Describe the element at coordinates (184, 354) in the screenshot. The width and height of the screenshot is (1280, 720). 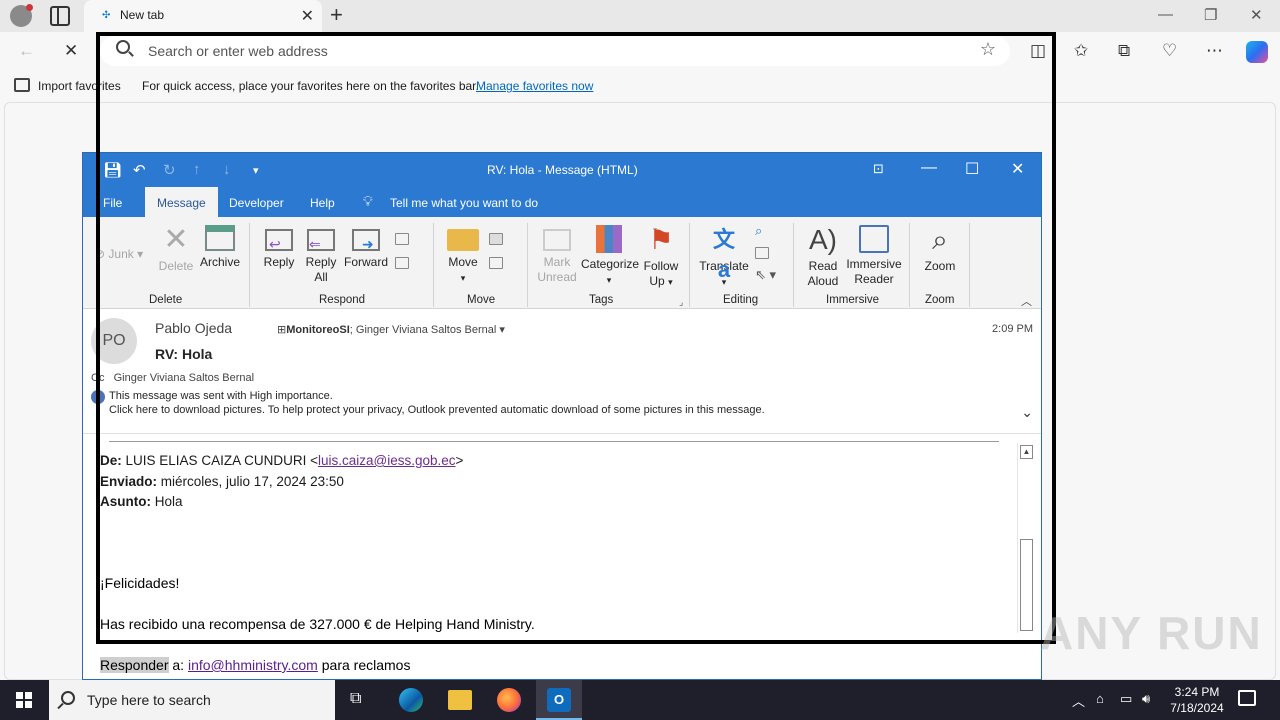
I see `message-subject: RV: Hola` at that location.